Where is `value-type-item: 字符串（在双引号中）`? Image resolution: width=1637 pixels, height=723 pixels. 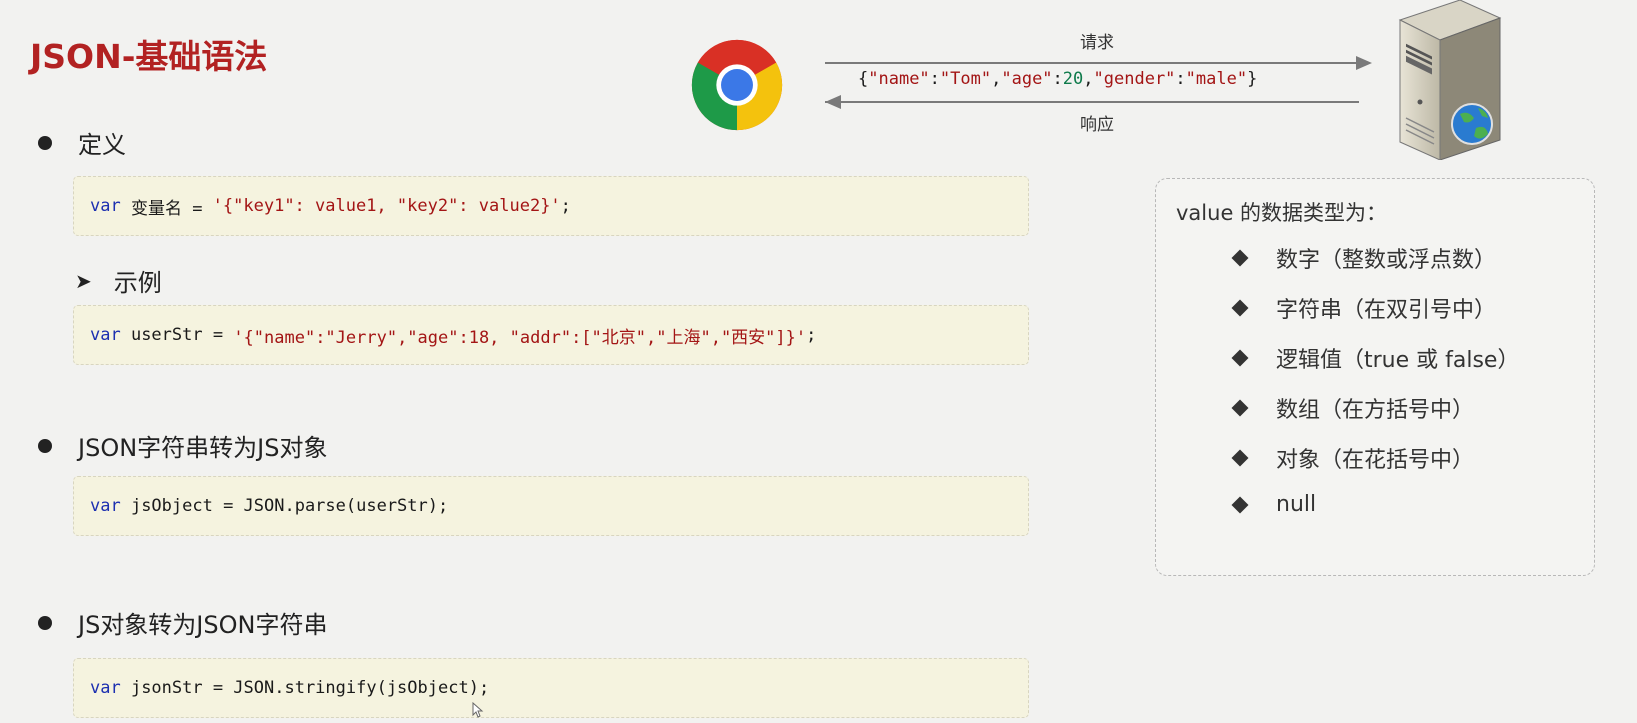 value-type-item: 字符串（在双引号中） is located at coordinates (1364, 308).